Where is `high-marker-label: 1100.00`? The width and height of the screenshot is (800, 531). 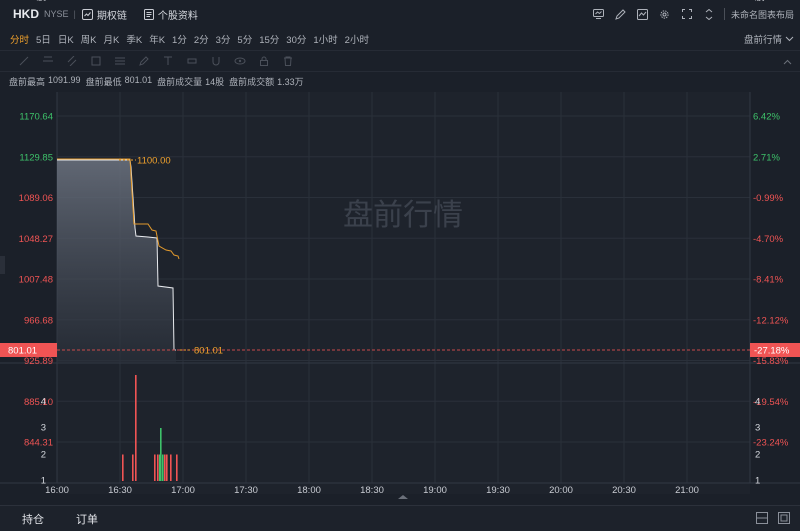
high-marker-label: 1100.00 is located at coordinates (154, 161).